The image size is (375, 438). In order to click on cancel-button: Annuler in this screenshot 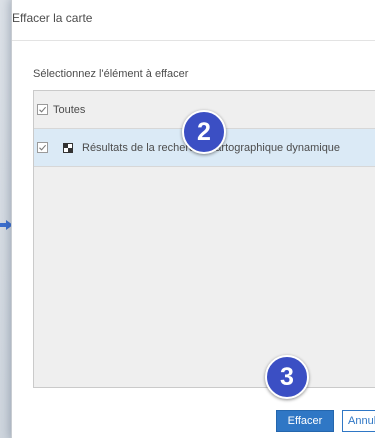, I will do `click(358, 421)`.